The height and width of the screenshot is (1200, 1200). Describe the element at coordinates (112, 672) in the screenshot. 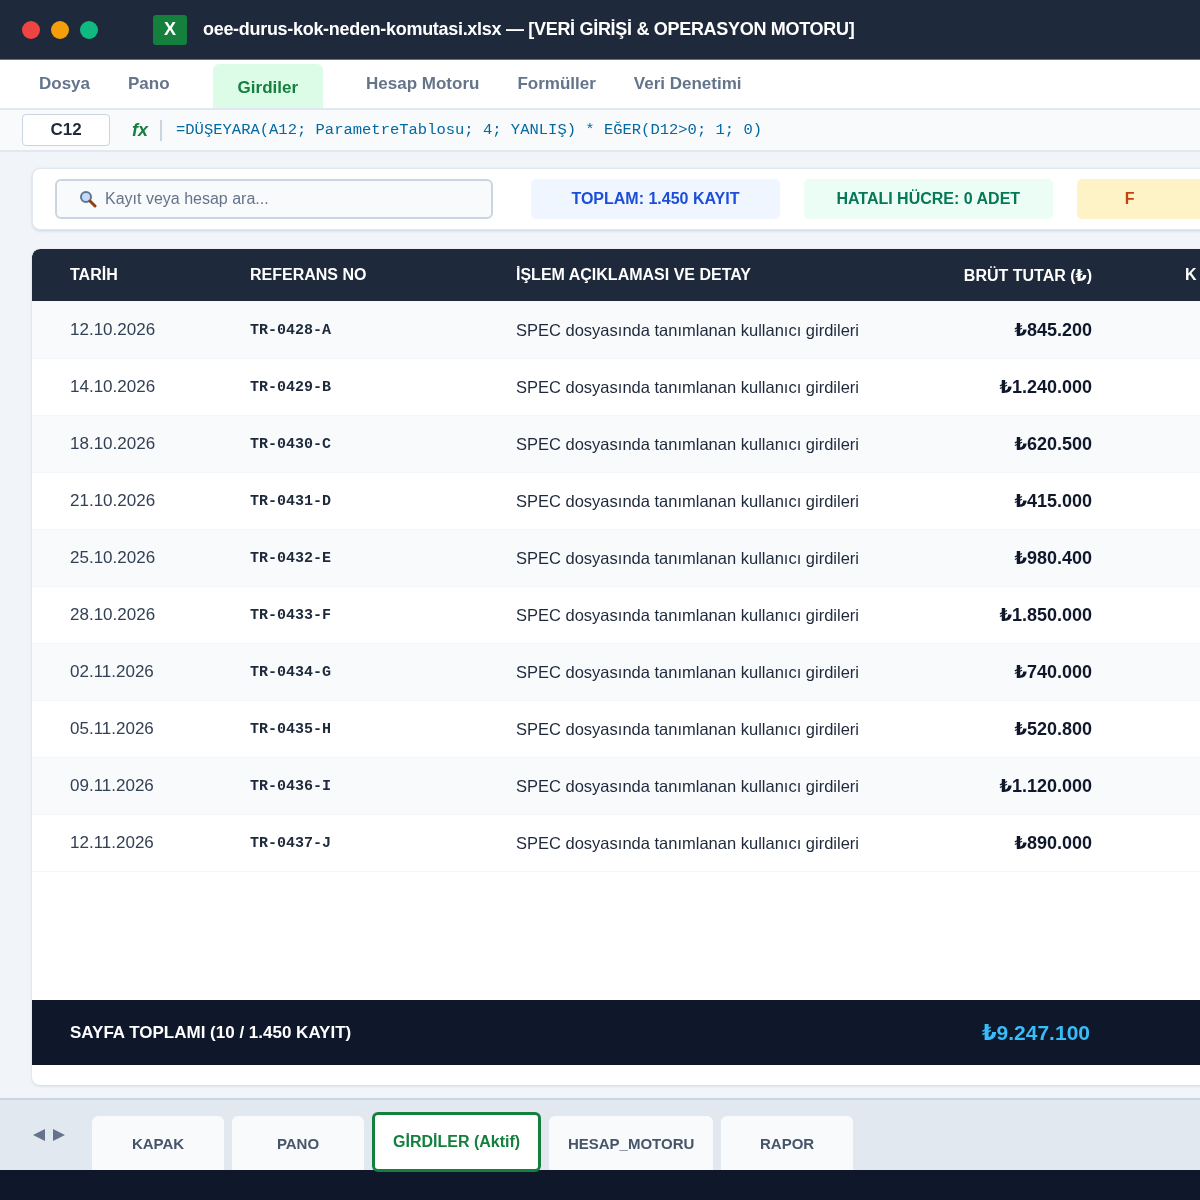

I see `table-cell-text: 02.11.2026` at that location.